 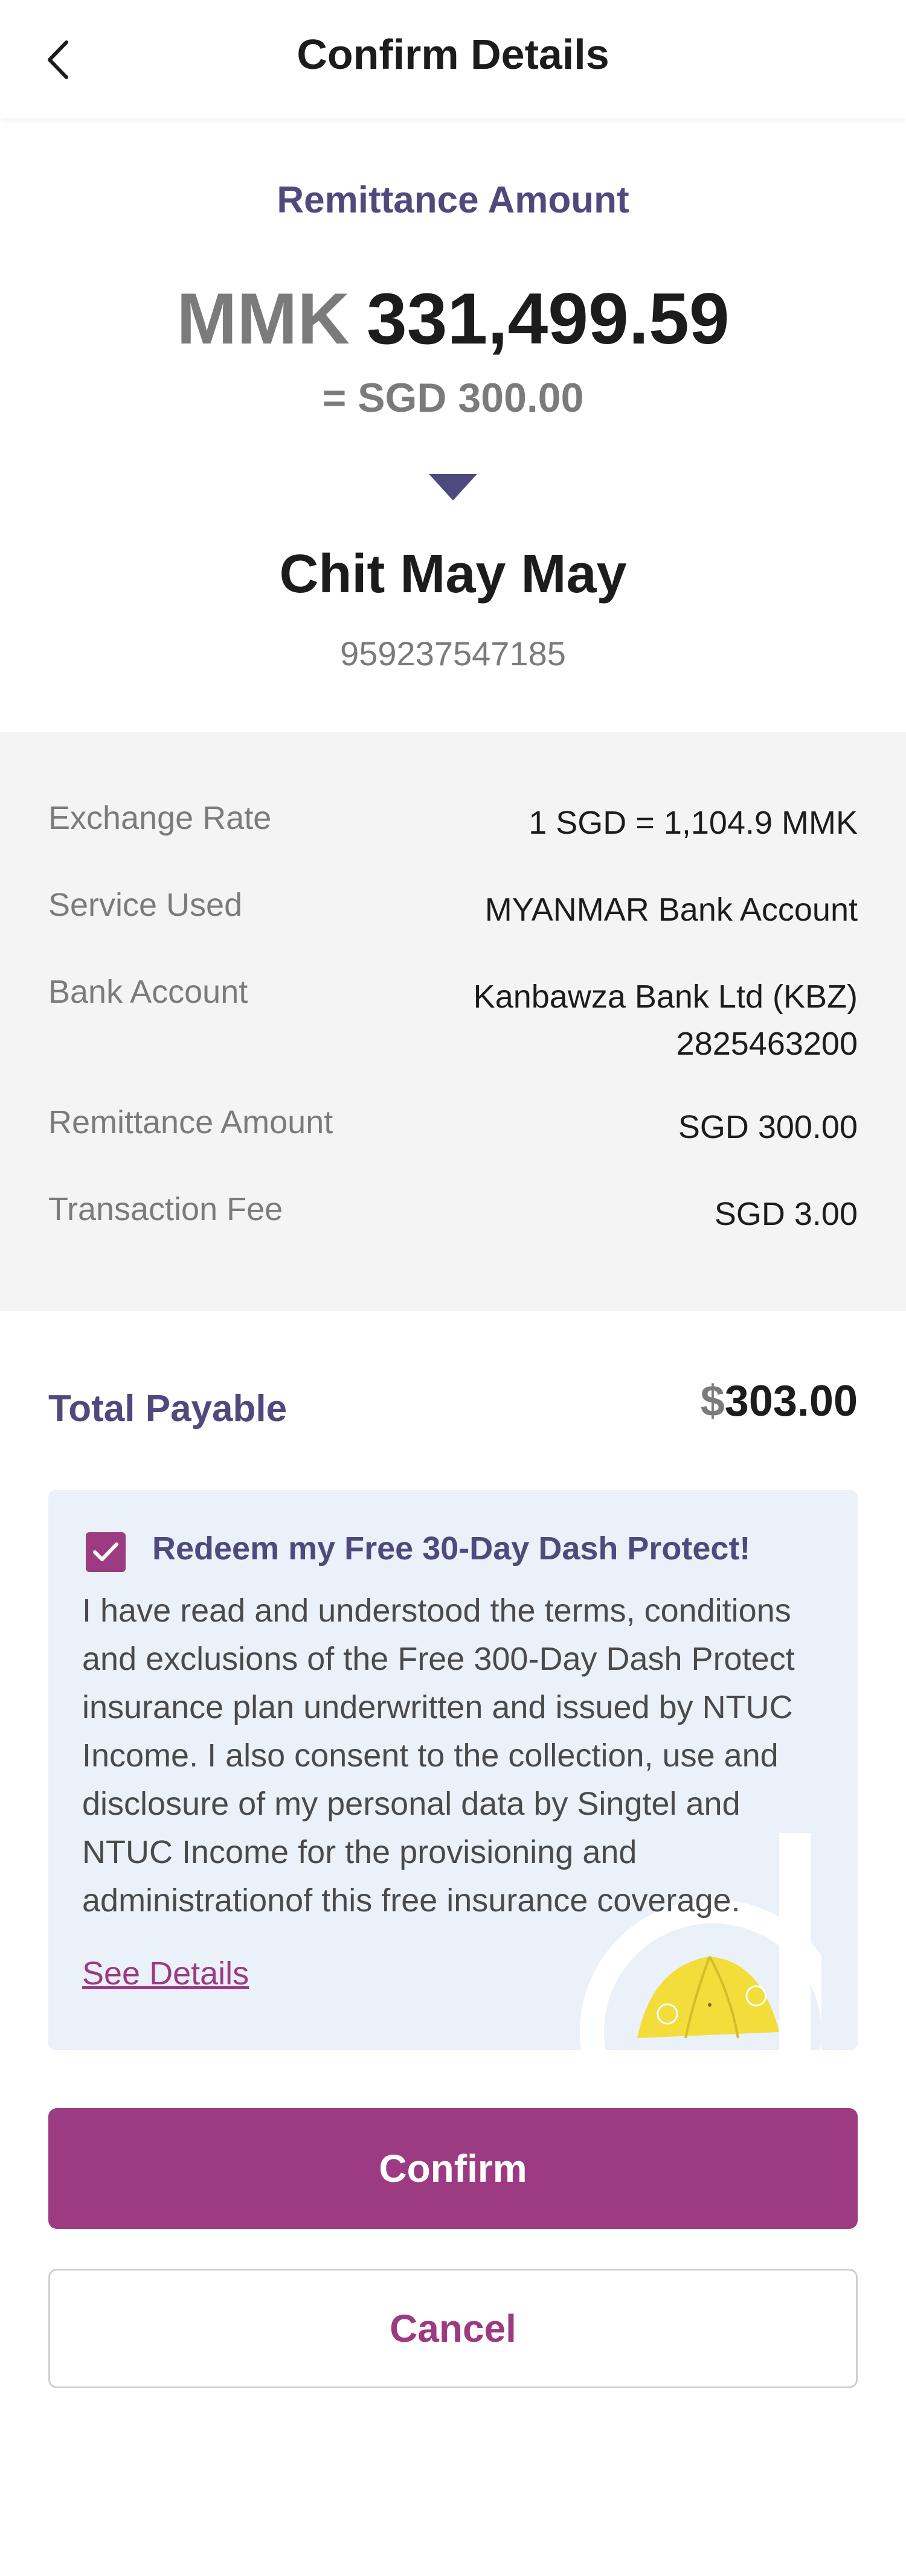 I want to click on total-payable-label: Total Payable, so click(x=168, y=1409).